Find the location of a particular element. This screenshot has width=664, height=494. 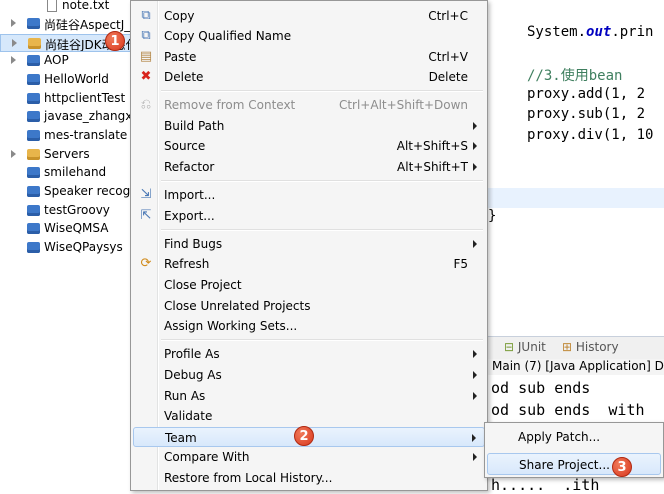

copy-icon: ⧉ is located at coordinates (146, 15).